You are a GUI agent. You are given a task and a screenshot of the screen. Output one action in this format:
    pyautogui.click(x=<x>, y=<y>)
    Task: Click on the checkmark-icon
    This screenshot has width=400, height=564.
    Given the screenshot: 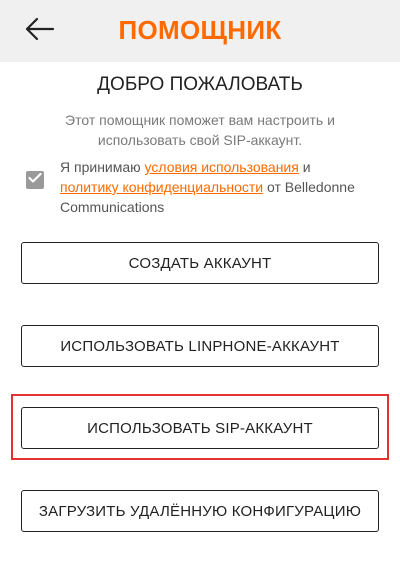 What is the action you would take?
    pyautogui.click(x=35, y=180)
    